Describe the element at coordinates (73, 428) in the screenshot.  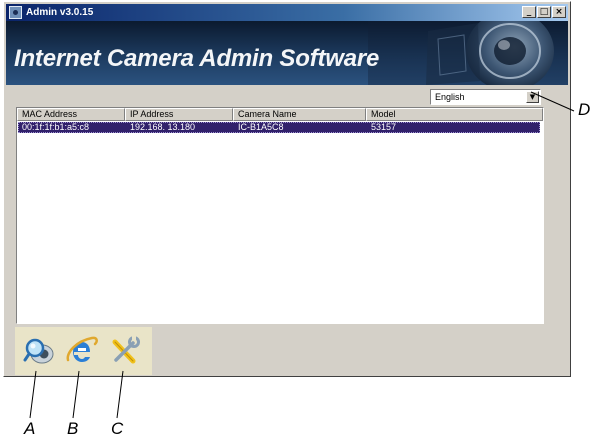
I see `callout-label-b: B` at that location.